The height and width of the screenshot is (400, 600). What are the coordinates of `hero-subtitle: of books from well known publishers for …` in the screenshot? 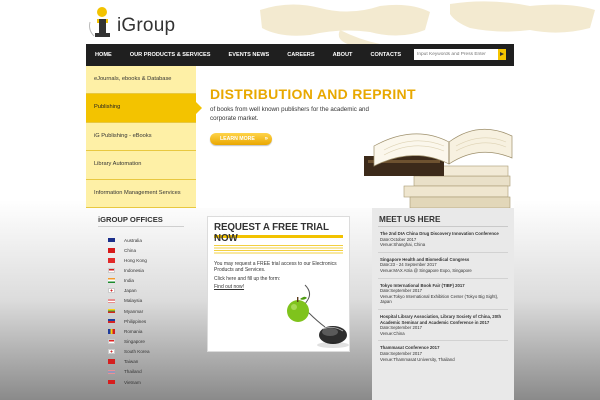 It's located at (289, 114).